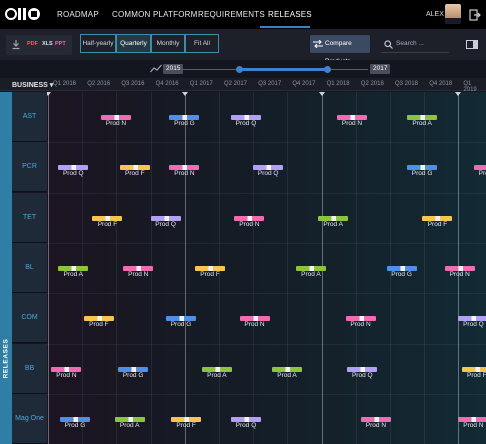 The width and height of the screenshot is (486, 444). What do you see at coordinates (472, 44) in the screenshot?
I see `collapse-panel-icon` at bounding box center [472, 44].